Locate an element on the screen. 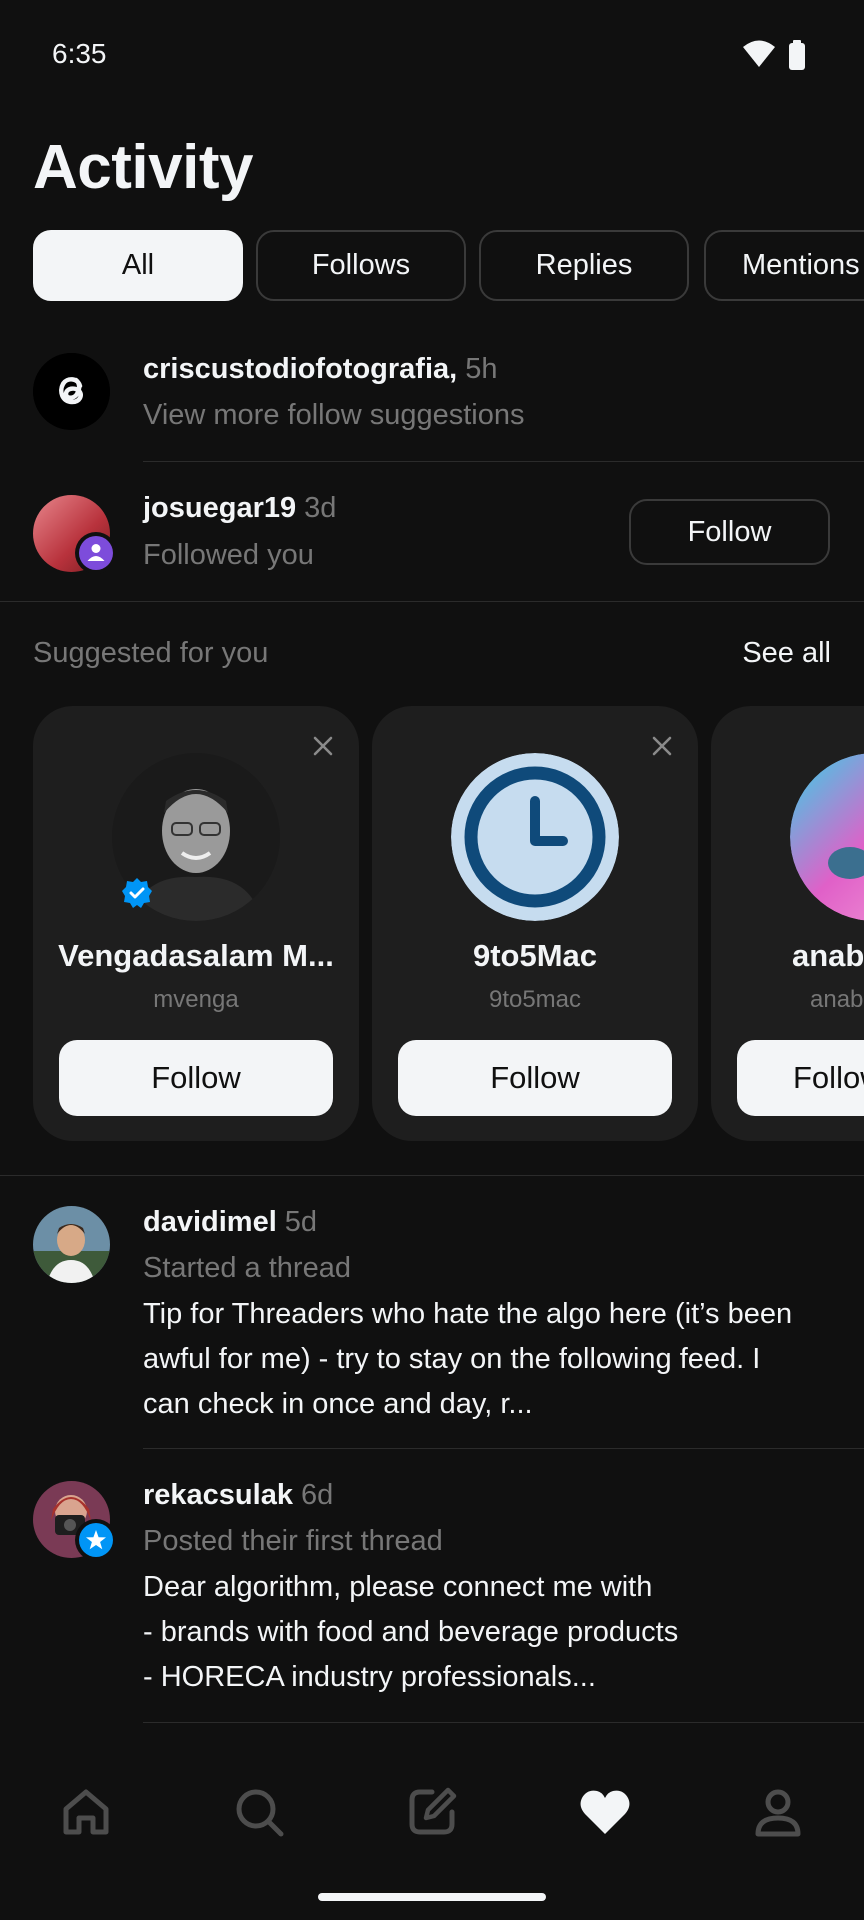  threads-logo-icon is located at coordinates (71, 391).